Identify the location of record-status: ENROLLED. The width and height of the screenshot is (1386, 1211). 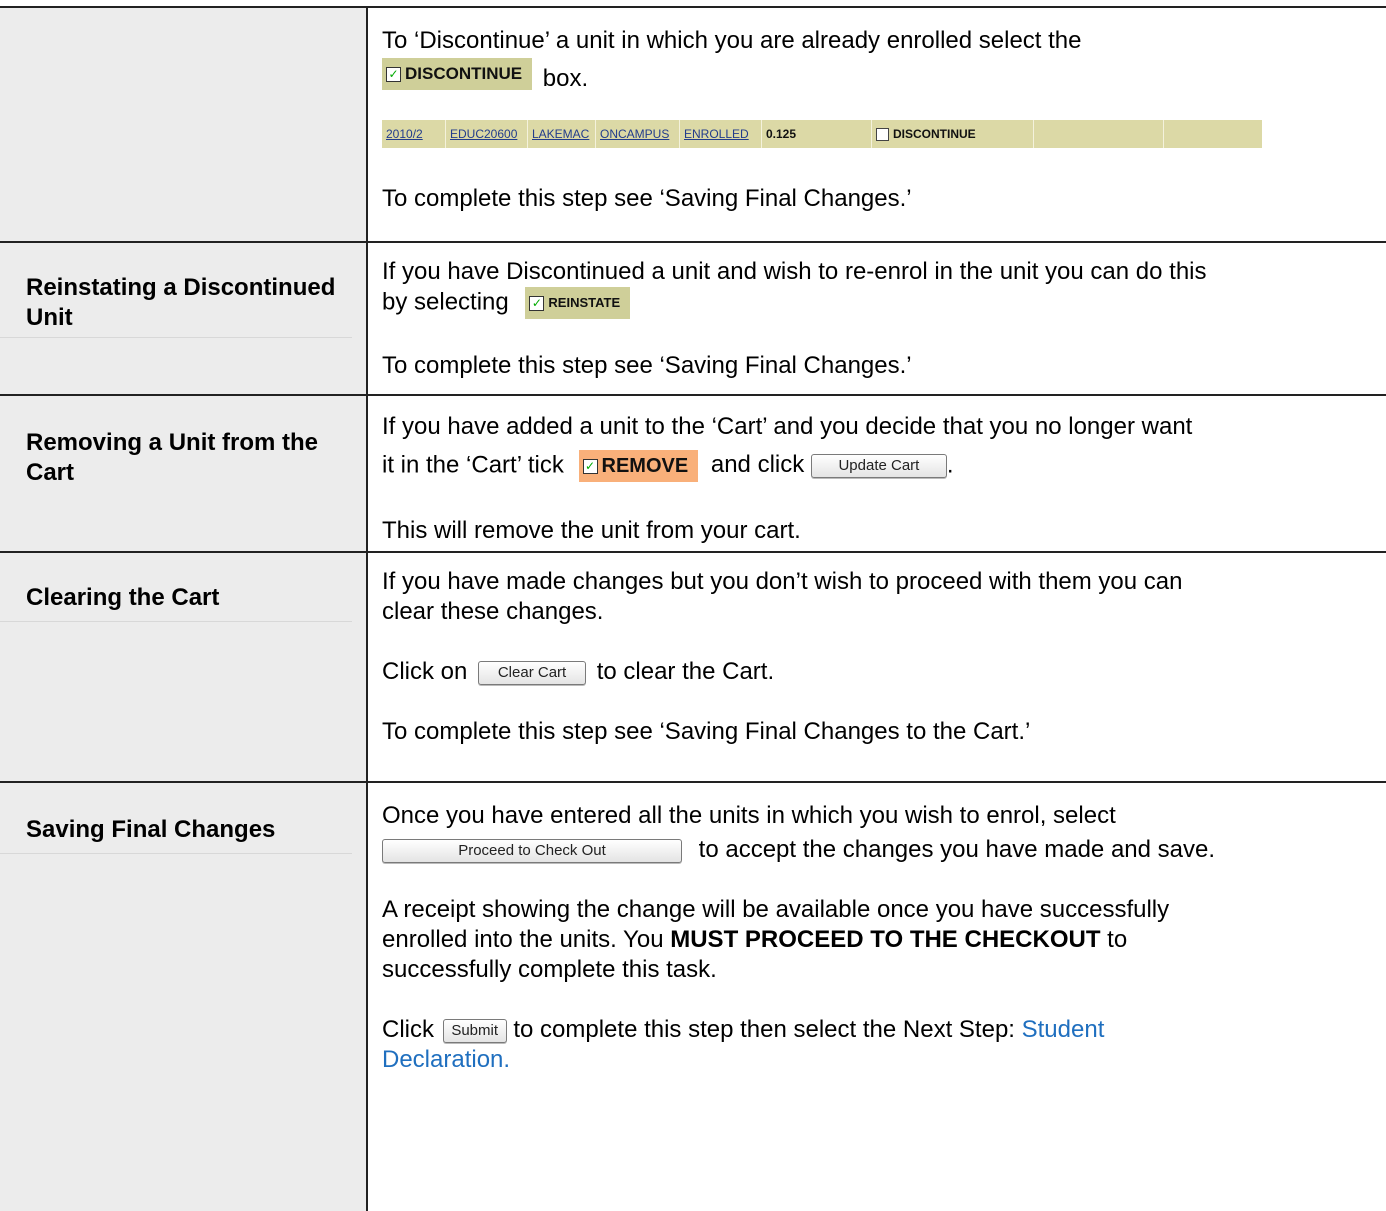
(721, 134).